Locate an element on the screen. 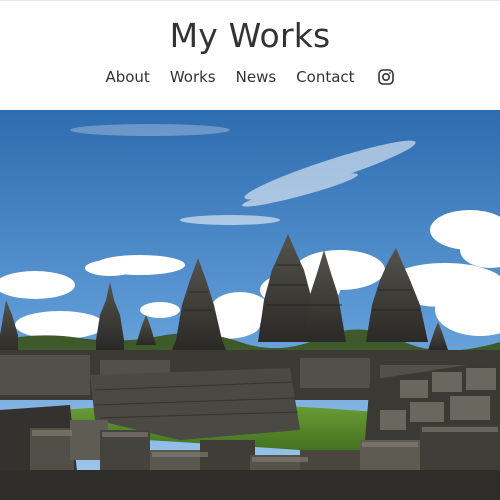 The height and width of the screenshot is (500, 500). nav-link-about: About is located at coordinates (127, 77).